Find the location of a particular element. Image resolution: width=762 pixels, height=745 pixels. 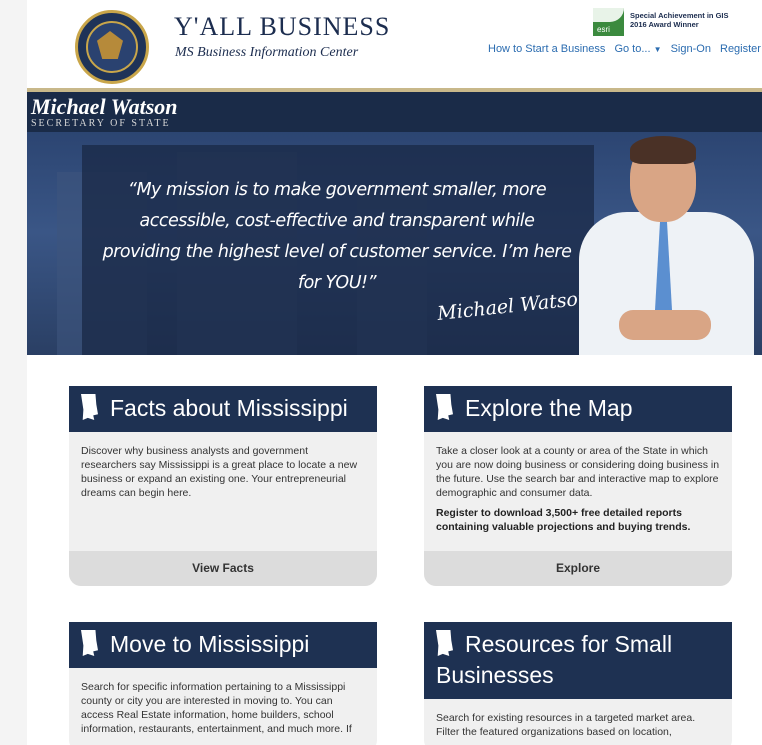

officer-title: SECRETARY OF STATE is located at coordinates (101, 123).